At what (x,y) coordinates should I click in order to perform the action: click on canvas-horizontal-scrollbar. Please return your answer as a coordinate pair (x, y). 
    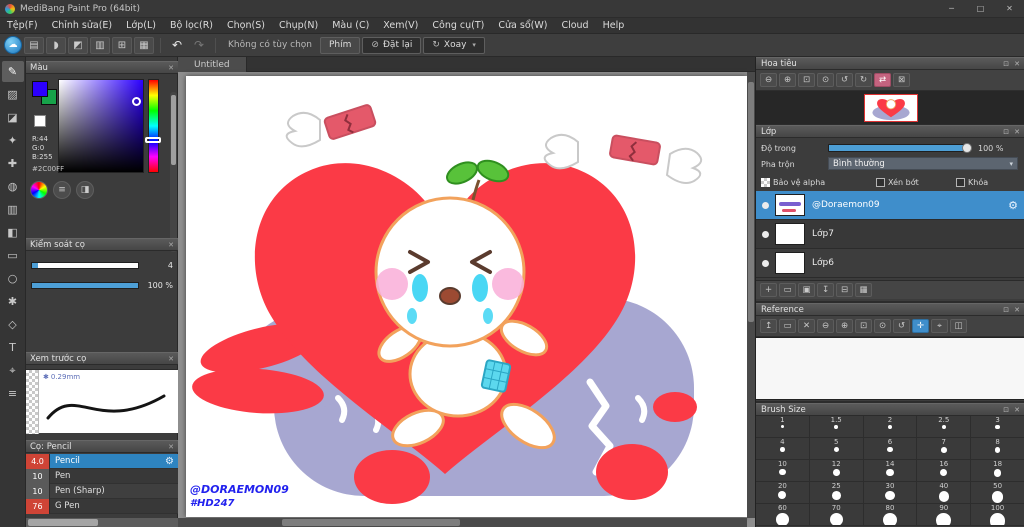
    Looking at the image, I should click on (462, 522).